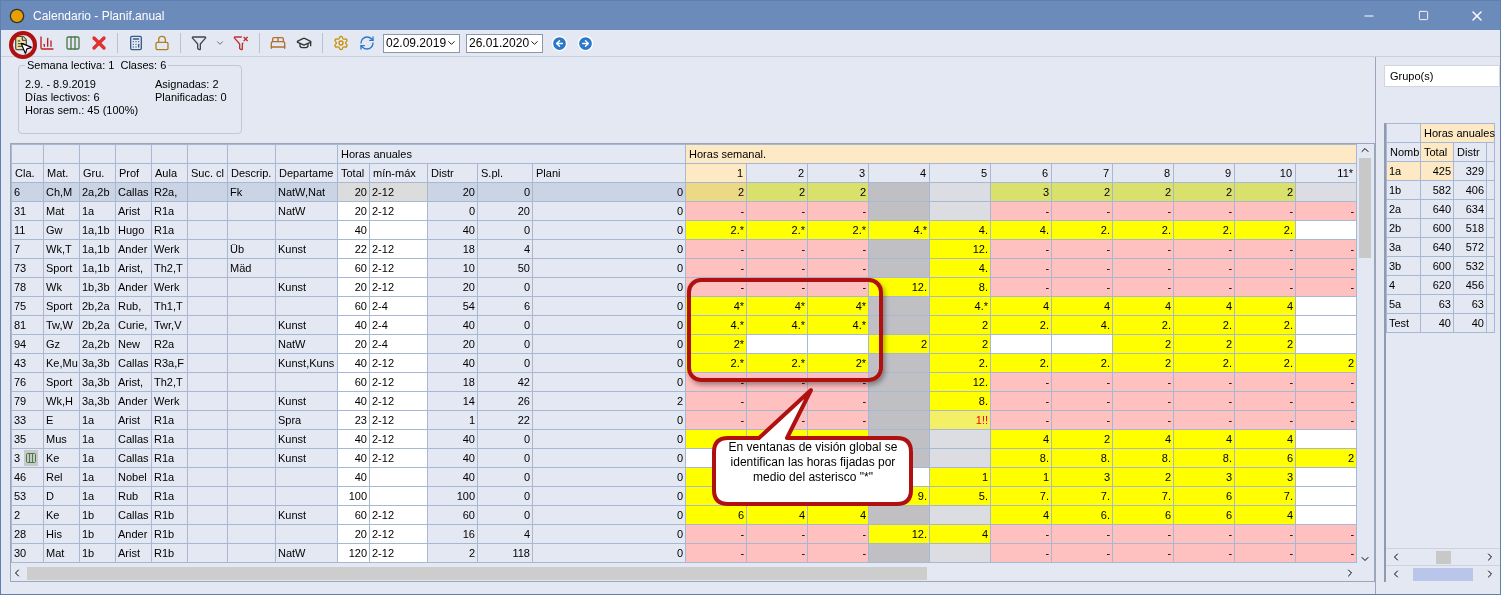 This screenshot has width=1501, height=595. Describe the element at coordinates (813, 462) in the screenshot. I see `callout-text: En ventanas de visión global se identifican las horas fijadas por medio del asterisco "*"` at that location.